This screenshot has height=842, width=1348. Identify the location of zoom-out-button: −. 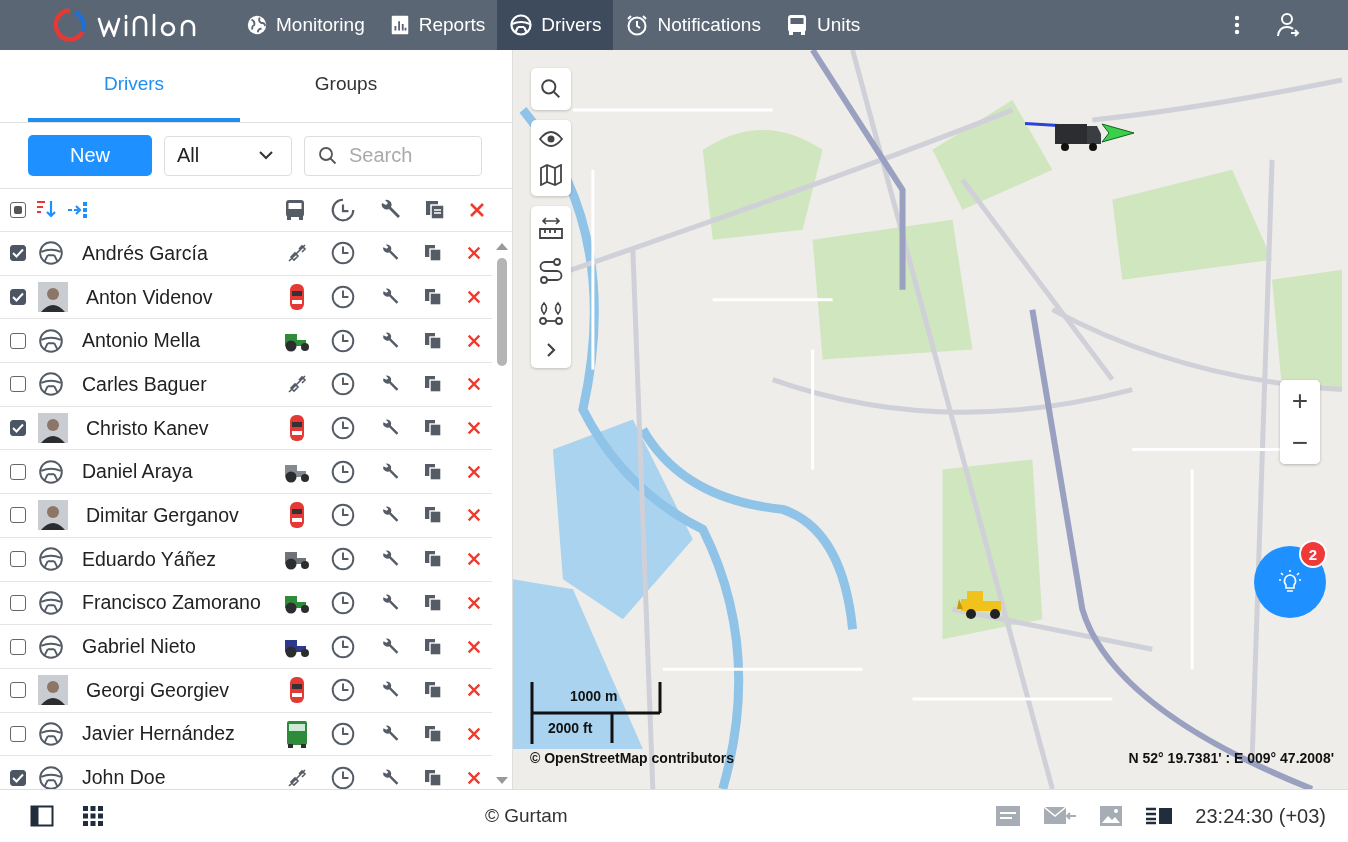
(1300, 443).